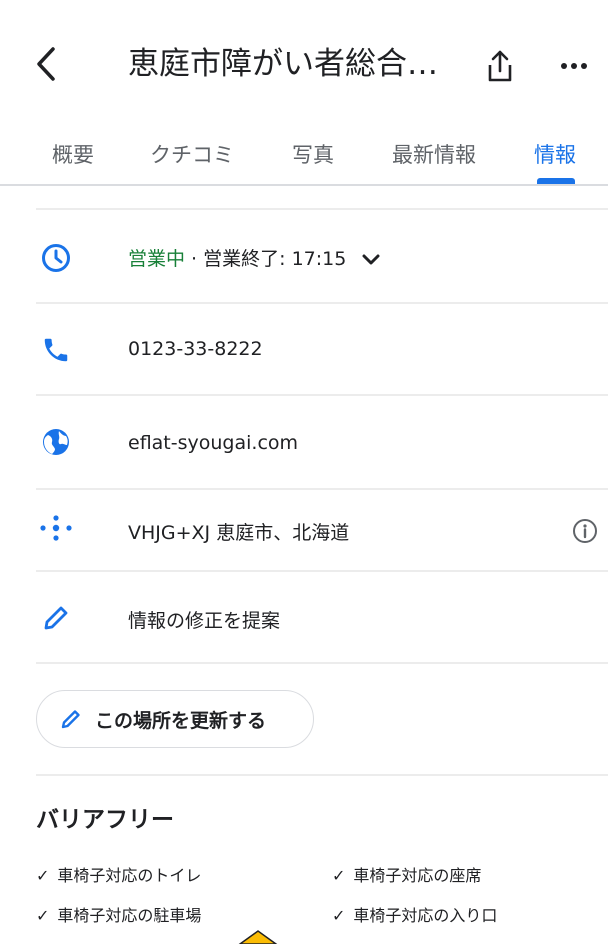 This screenshot has width=608, height=944. What do you see at coordinates (192, 155) in the screenshot?
I see `tab-reviews: クチコミ` at bounding box center [192, 155].